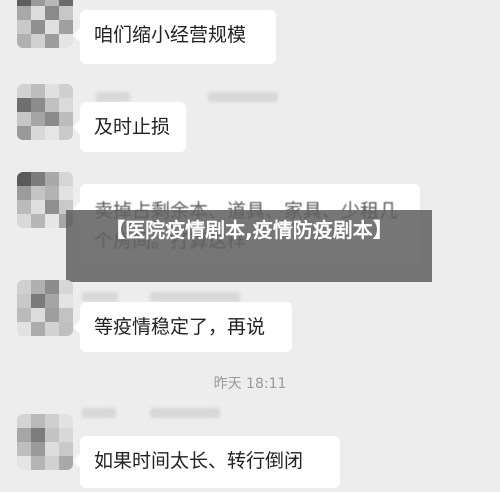 The width and height of the screenshot is (500, 492). Describe the element at coordinates (250, 384) in the screenshot. I see `timestamp: 昨天 18:11` at that location.